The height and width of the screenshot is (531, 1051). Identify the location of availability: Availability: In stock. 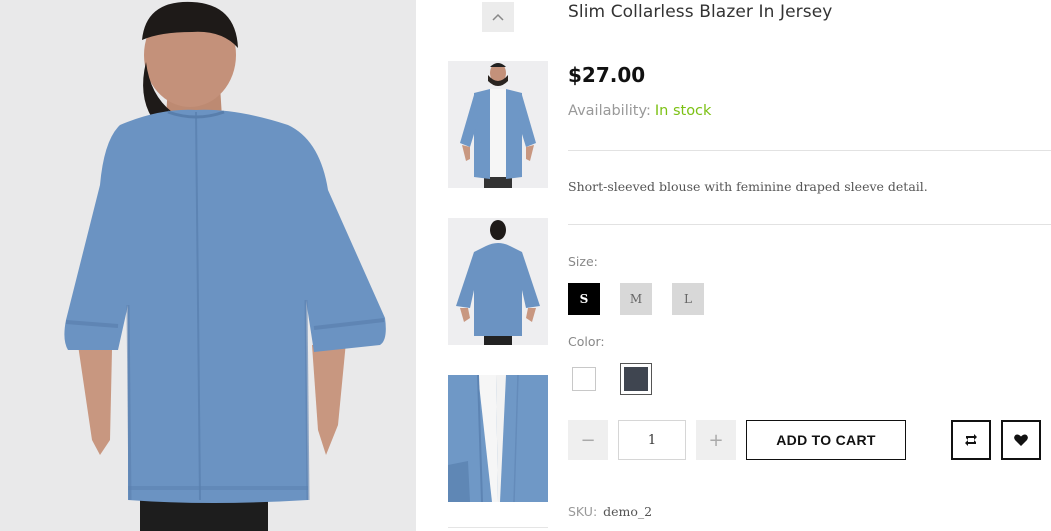
(639, 111).